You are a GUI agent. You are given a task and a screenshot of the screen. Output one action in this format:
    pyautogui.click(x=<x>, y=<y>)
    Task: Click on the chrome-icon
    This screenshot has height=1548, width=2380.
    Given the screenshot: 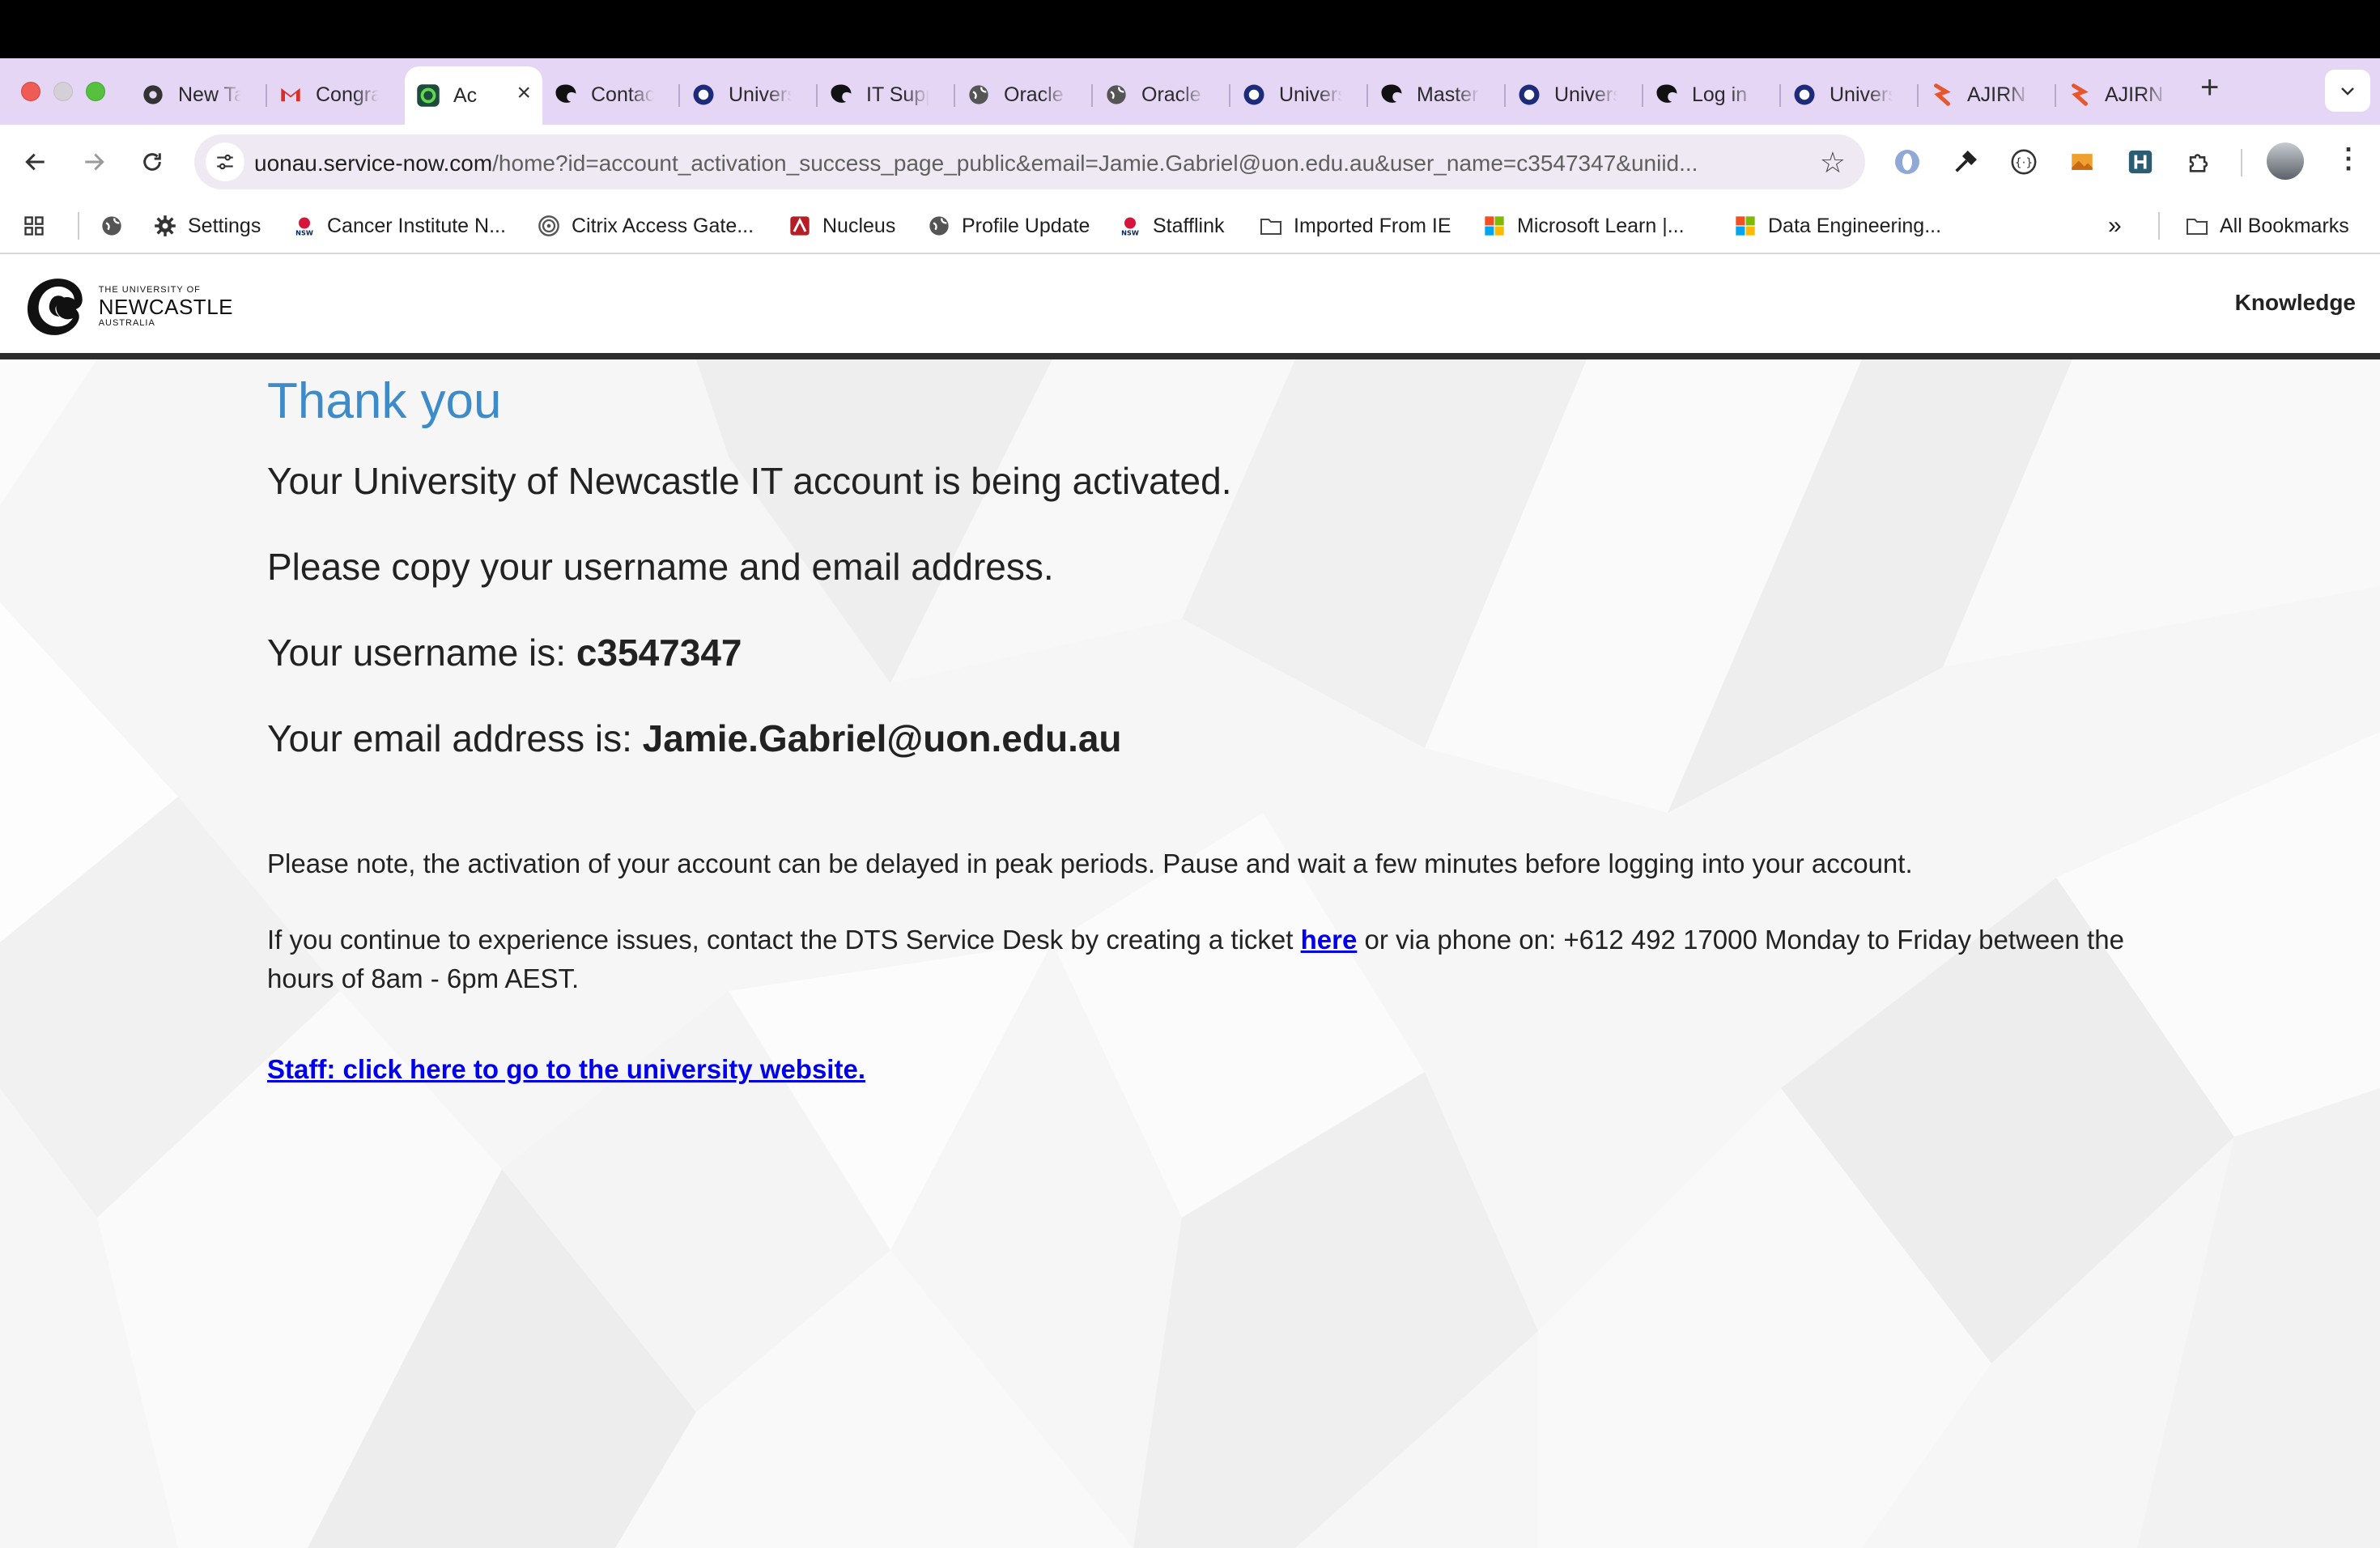 What is the action you would take?
    pyautogui.click(x=153, y=95)
    